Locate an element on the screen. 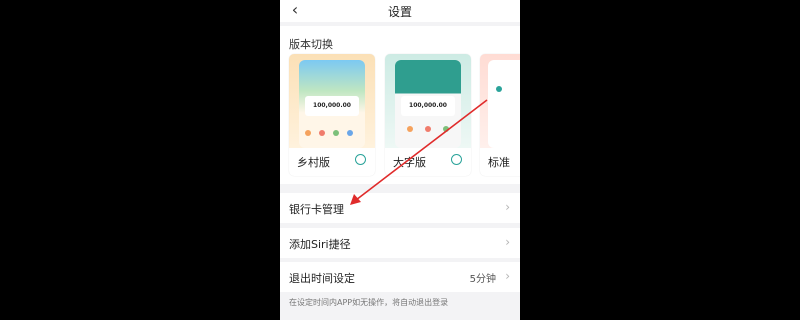  large-font-preview-image: 100,000.00 is located at coordinates (428, 101).